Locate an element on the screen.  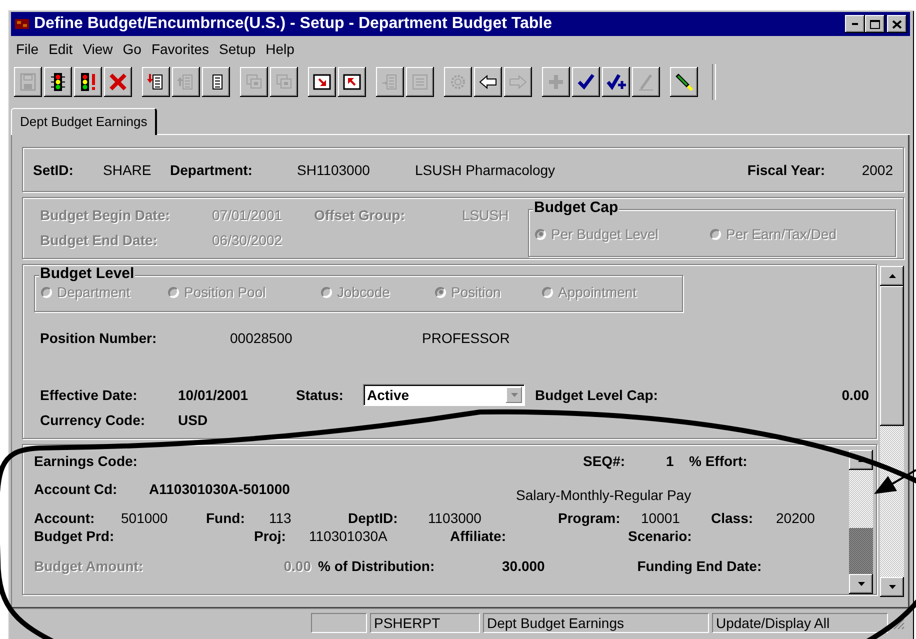
field-value: A110301030A-501000 is located at coordinates (219, 489).